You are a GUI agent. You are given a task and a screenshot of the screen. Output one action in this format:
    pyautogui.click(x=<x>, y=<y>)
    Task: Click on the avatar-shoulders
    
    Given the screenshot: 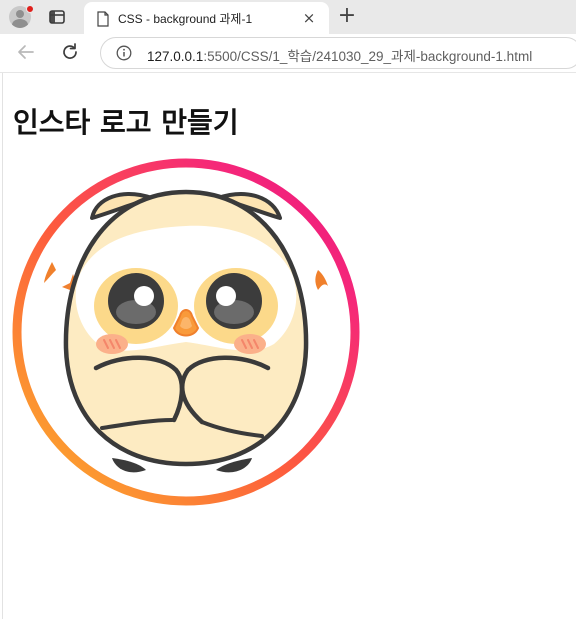 What is the action you would take?
    pyautogui.click(x=20, y=23)
    